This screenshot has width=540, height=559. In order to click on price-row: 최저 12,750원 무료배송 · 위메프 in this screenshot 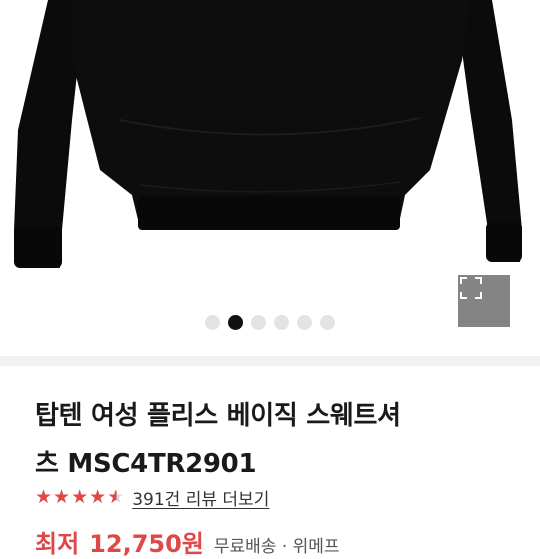, I will do `click(187, 541)`.